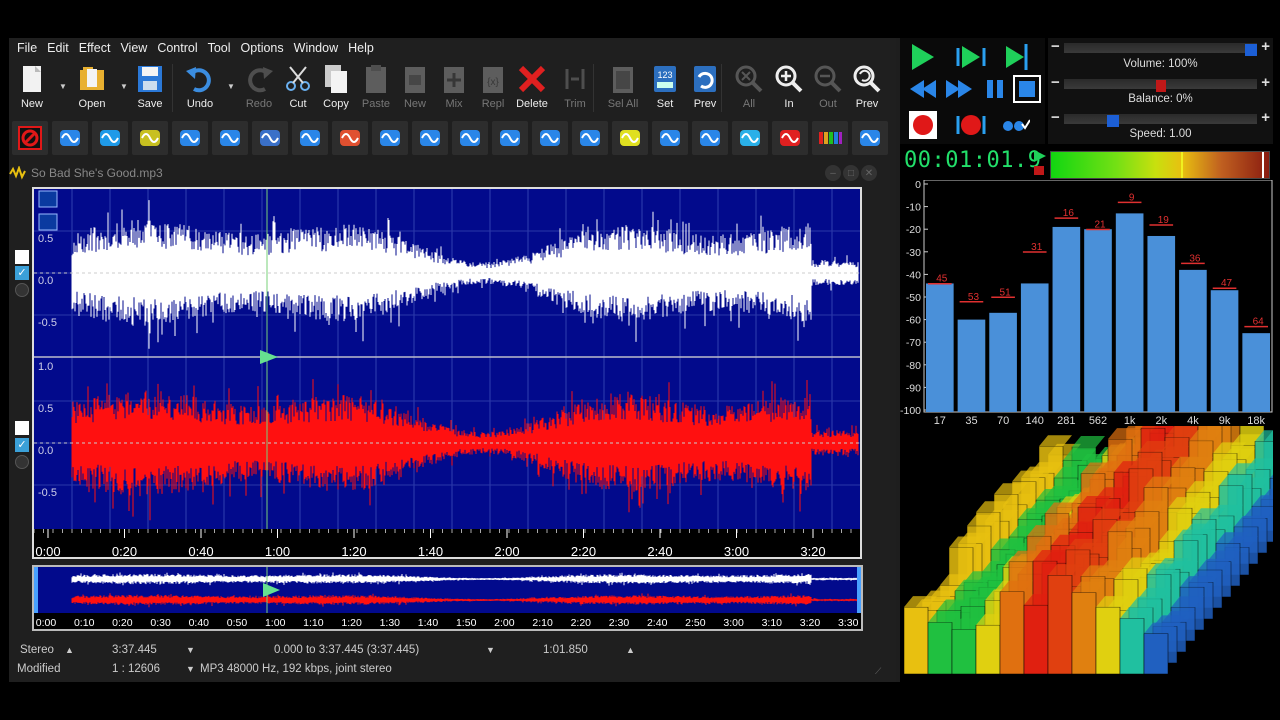 The height and width of the screenshot is (720, 1280). What do you see at coordinates (133, 48) in the screenshot?
I see `menu-view: View` at bounding box center [133, 48].